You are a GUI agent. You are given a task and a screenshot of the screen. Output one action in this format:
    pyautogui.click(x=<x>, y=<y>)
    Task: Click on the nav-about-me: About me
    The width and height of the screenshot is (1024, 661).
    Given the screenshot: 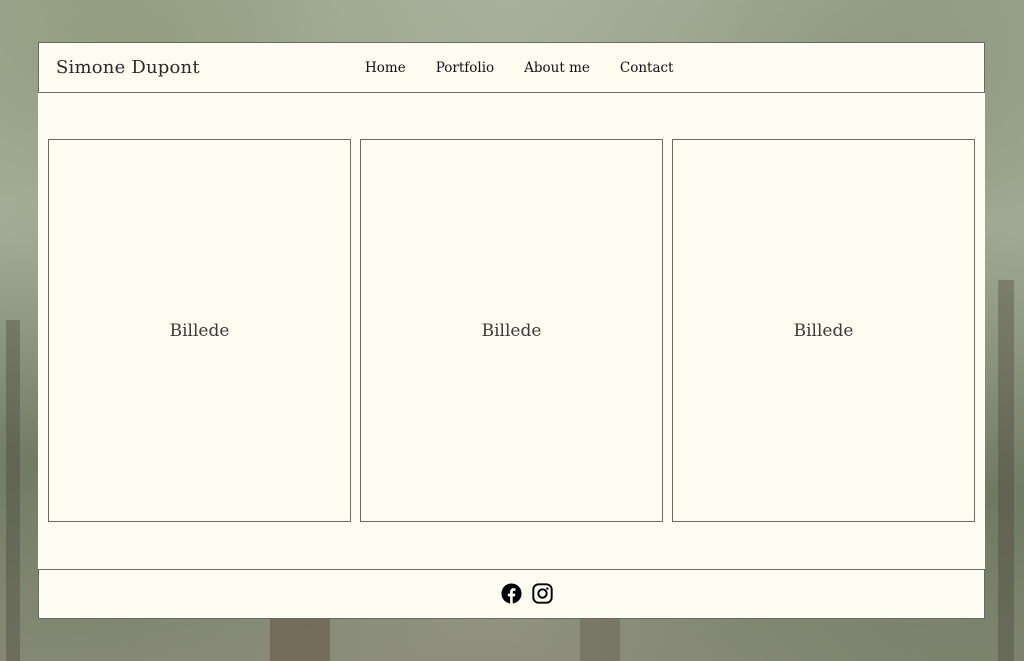 What is the action you would take?
    pyautogui.click(x=557, y=68)
    